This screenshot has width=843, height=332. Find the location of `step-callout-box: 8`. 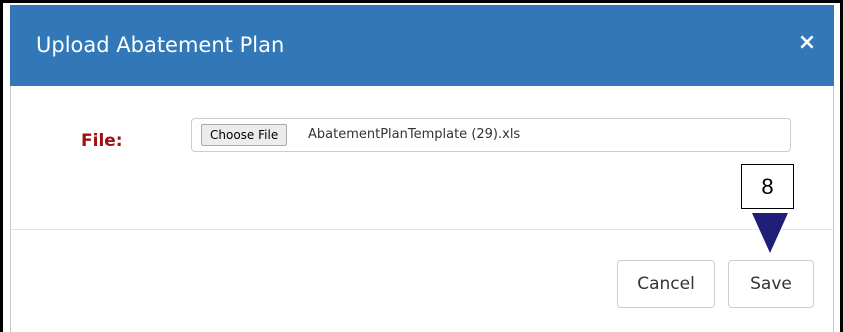

step-callout-box: 8 is located at coordinates (767, 186).